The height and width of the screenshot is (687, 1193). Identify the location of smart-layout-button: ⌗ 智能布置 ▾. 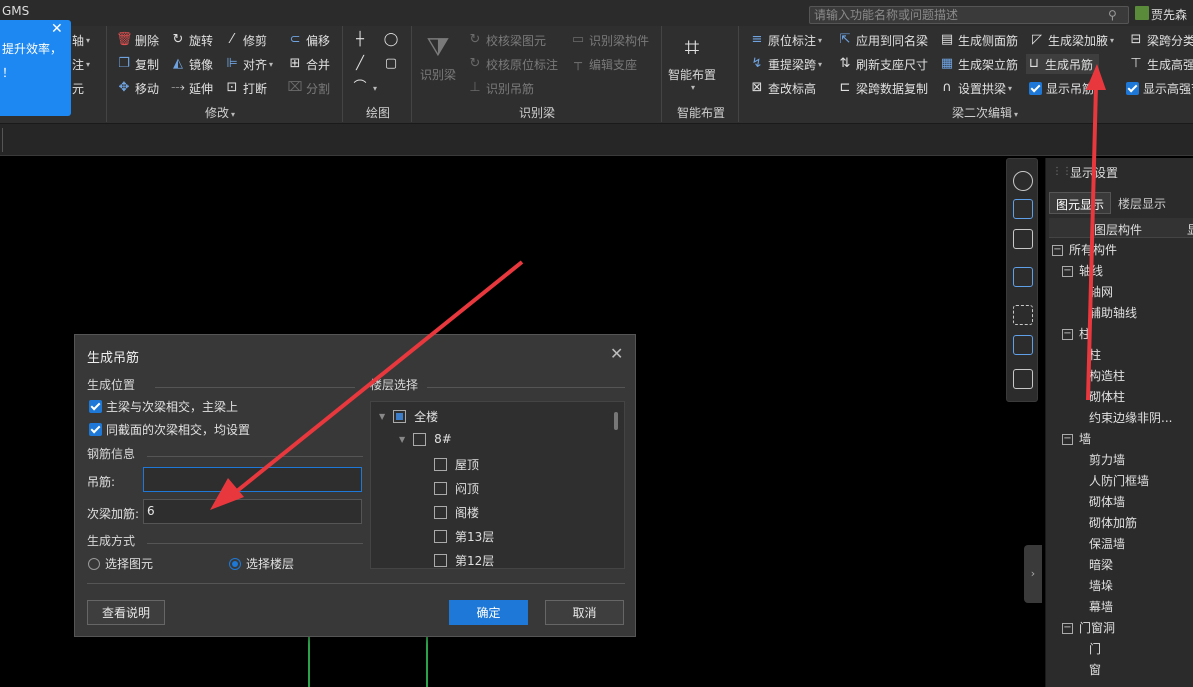
(692, 61).